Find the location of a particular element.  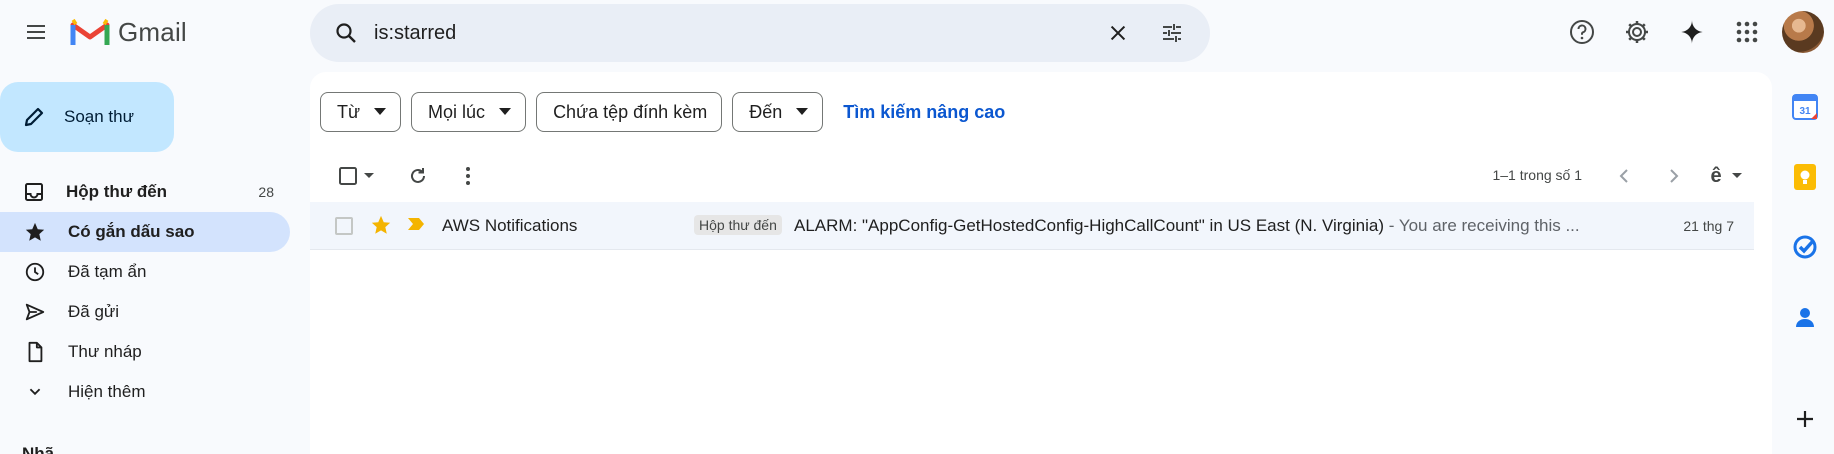

sidebar-item-drafts: Thư nháp is located at coordinates (145, 352).